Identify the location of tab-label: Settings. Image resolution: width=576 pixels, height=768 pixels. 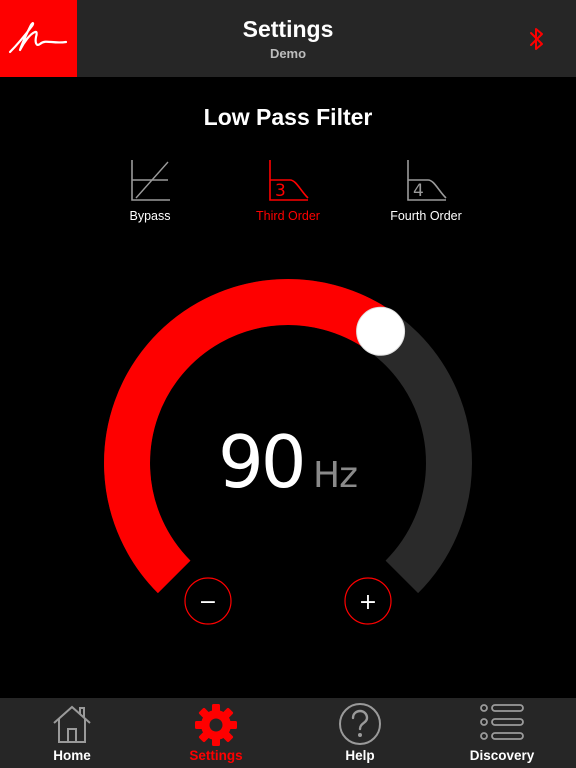
(216, 755).